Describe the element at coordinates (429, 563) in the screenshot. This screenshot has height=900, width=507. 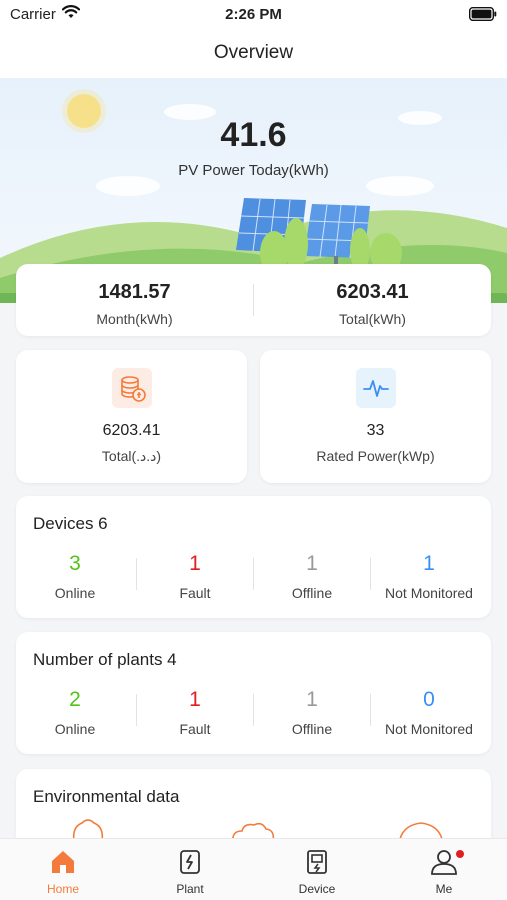
I see `devices-not-monitored-count: 1` at that location.